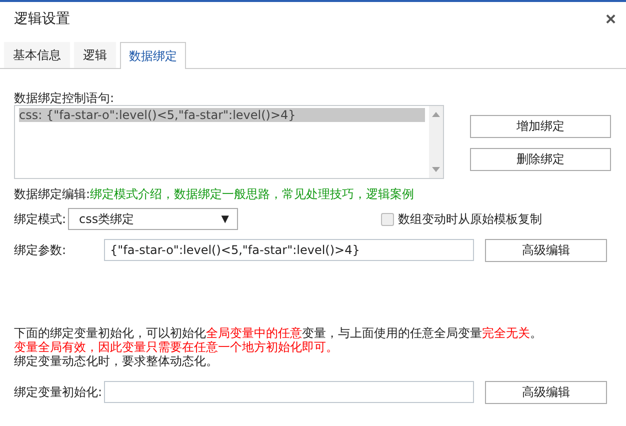  Describe the element at coordinates (95, 55) in the screenshot. I see `tab: 逻辑` at that location.